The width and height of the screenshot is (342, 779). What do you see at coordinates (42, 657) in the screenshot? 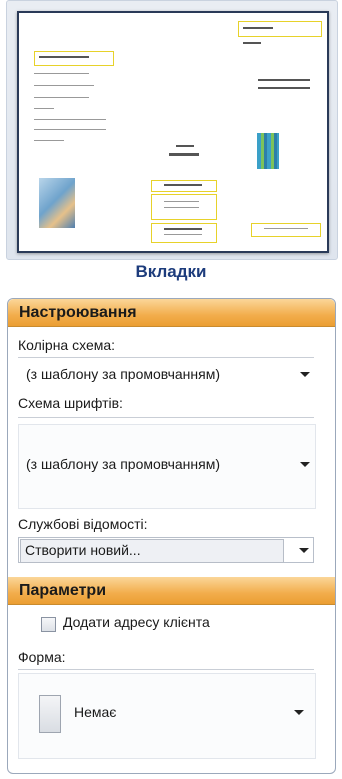
I see `form-label: Форма:` at bounding box center [42, 657].